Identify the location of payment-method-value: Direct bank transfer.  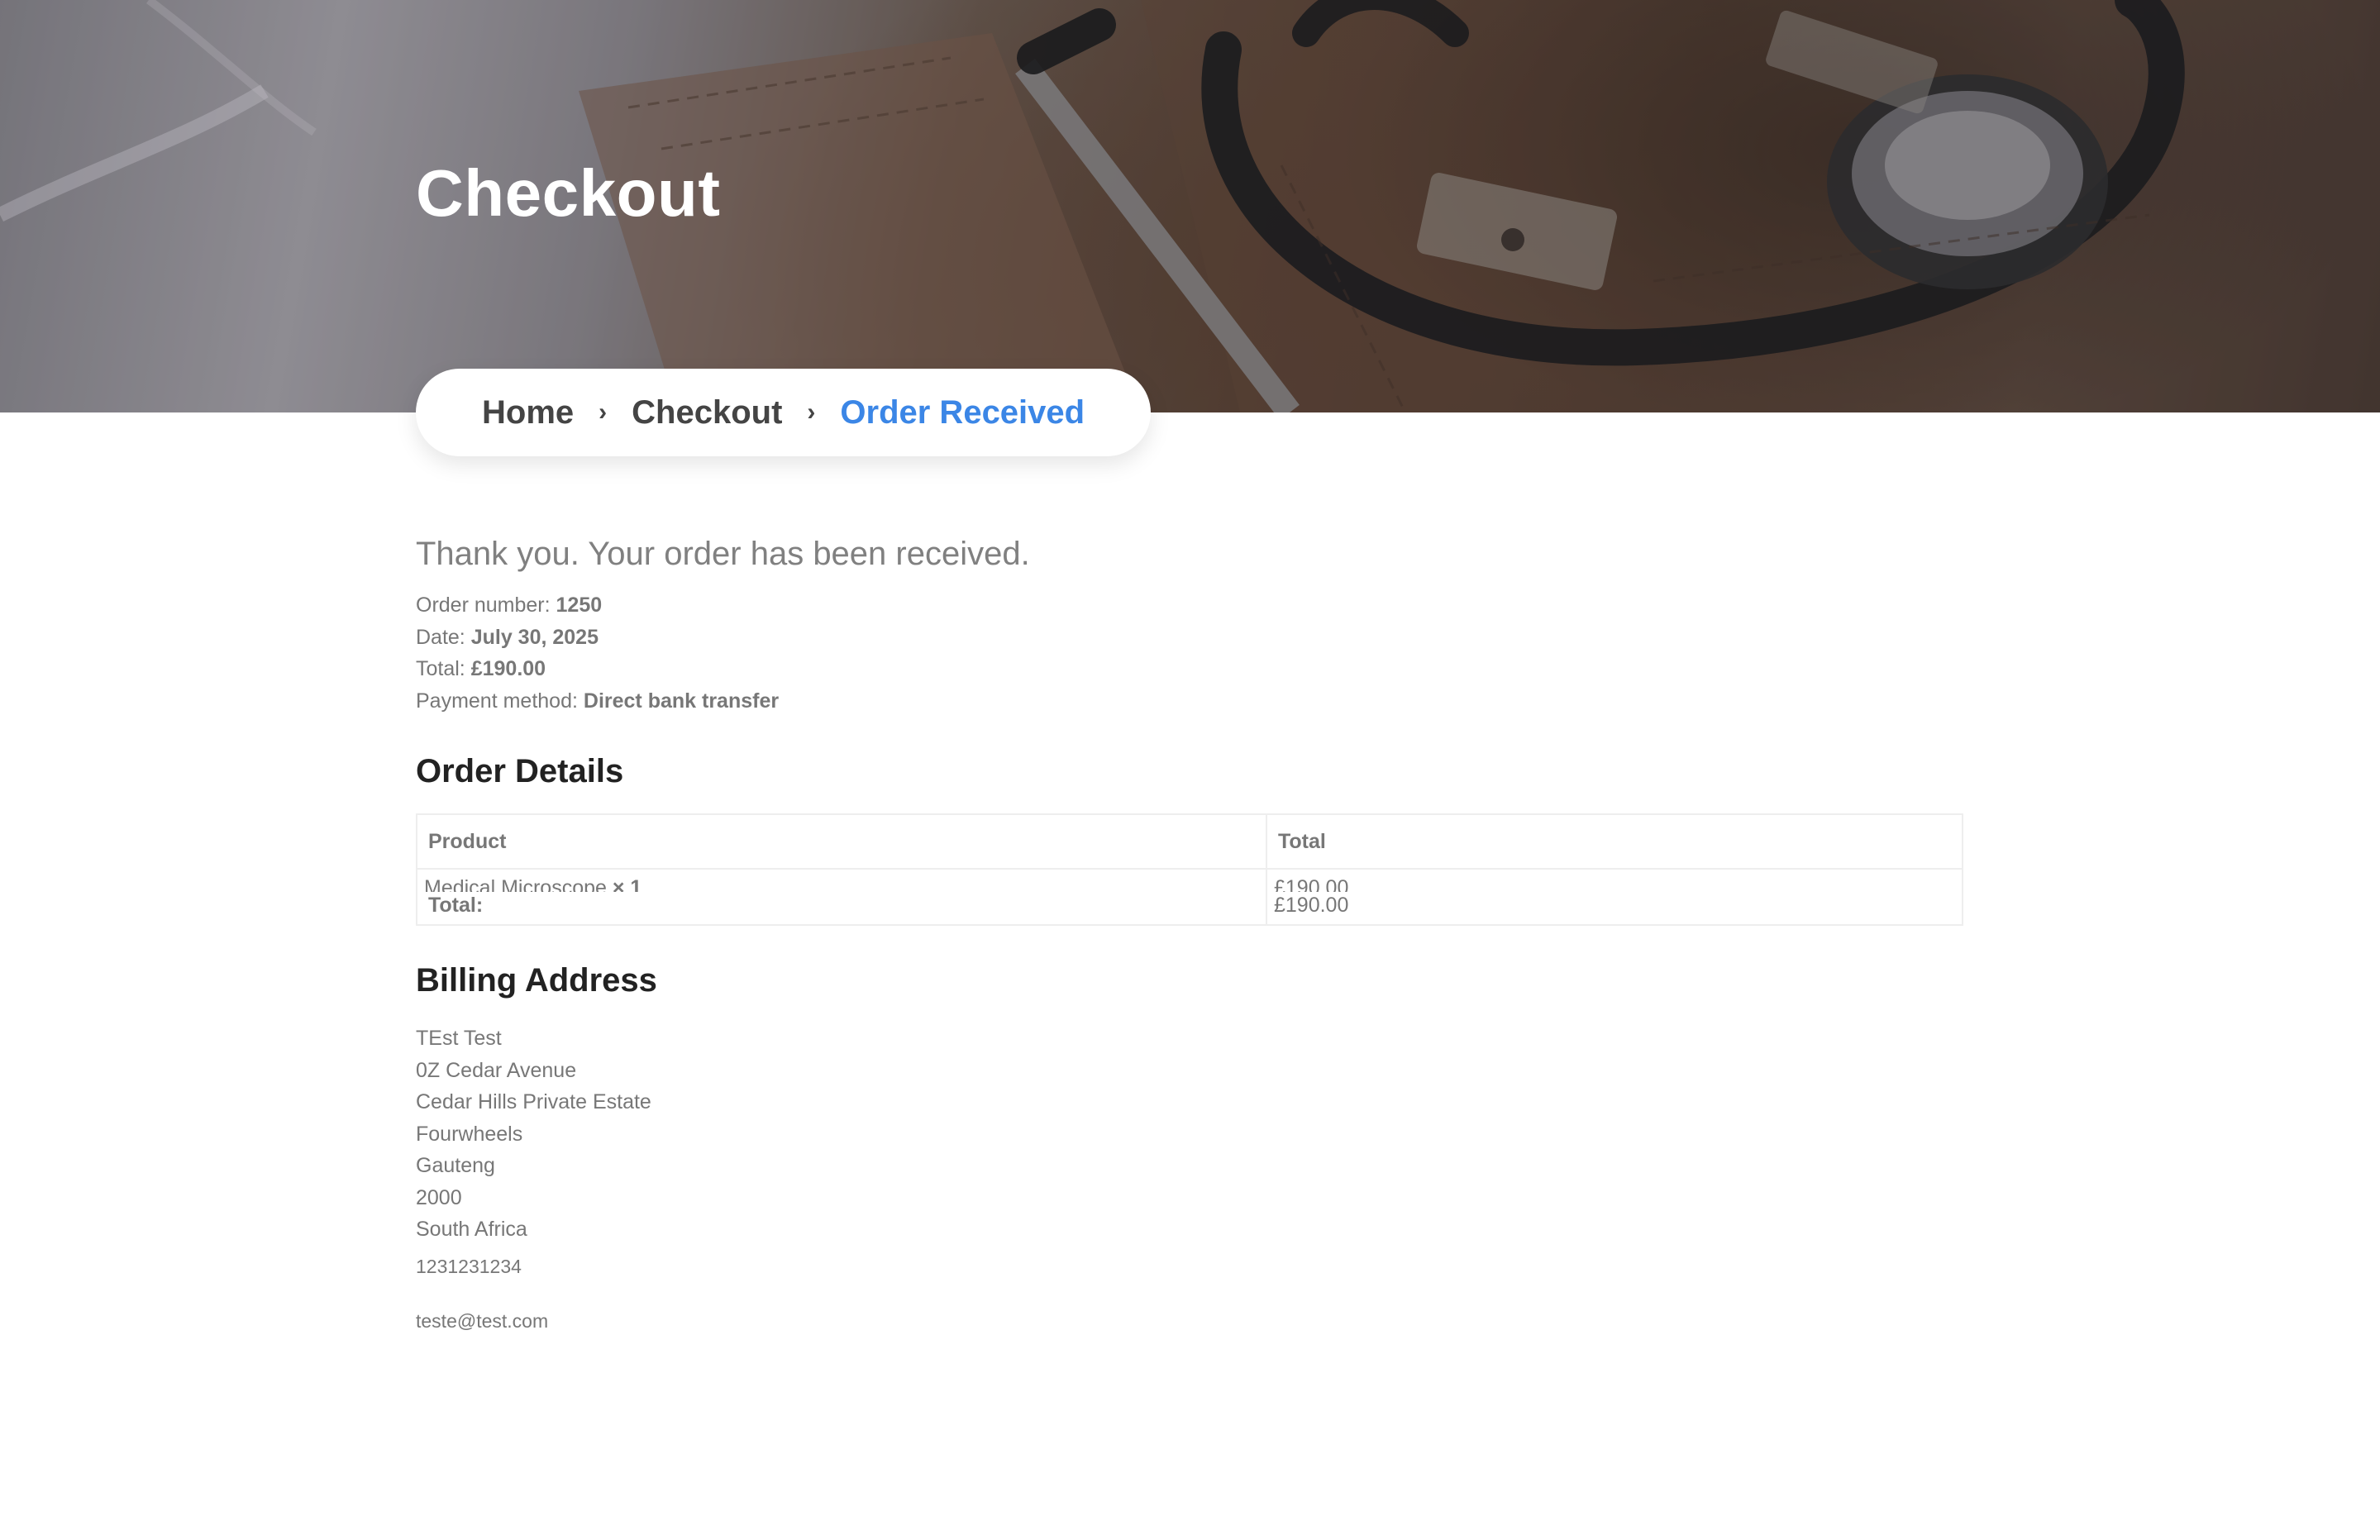
(681, 701).